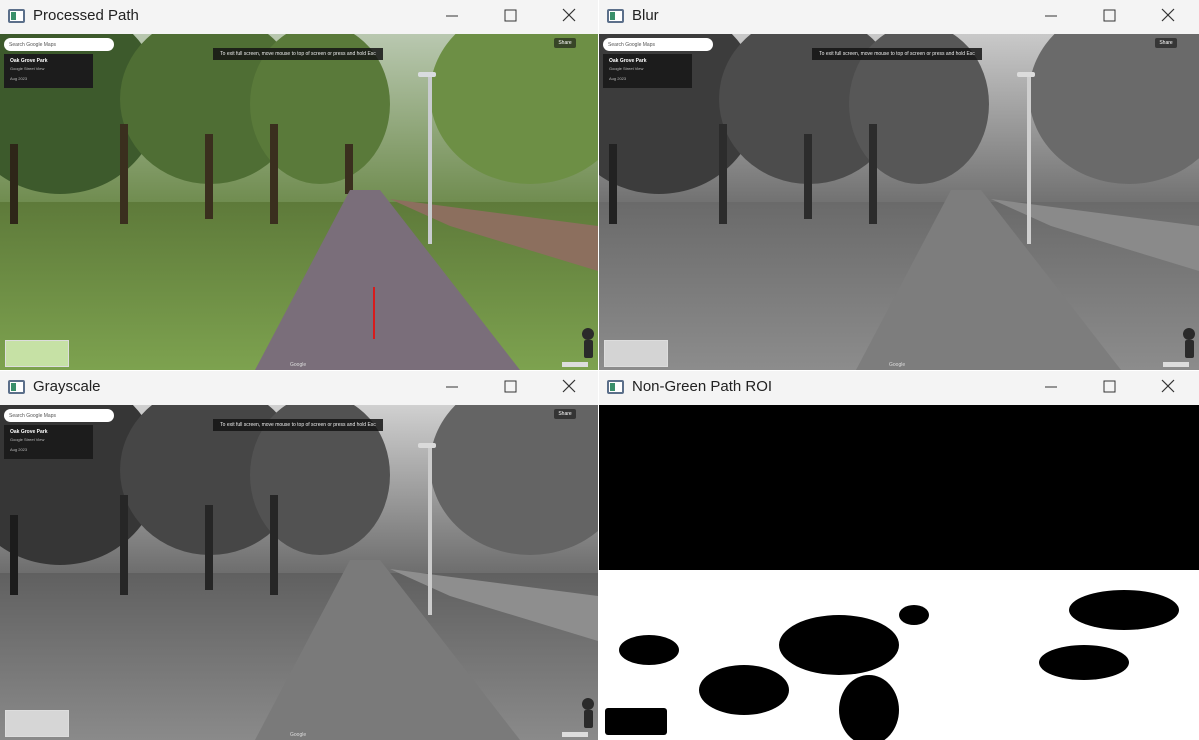  What do you see at coordinates (636, 721) in the screenshot?
I see `mask-thumbnail` at bounding box center [636, 721].